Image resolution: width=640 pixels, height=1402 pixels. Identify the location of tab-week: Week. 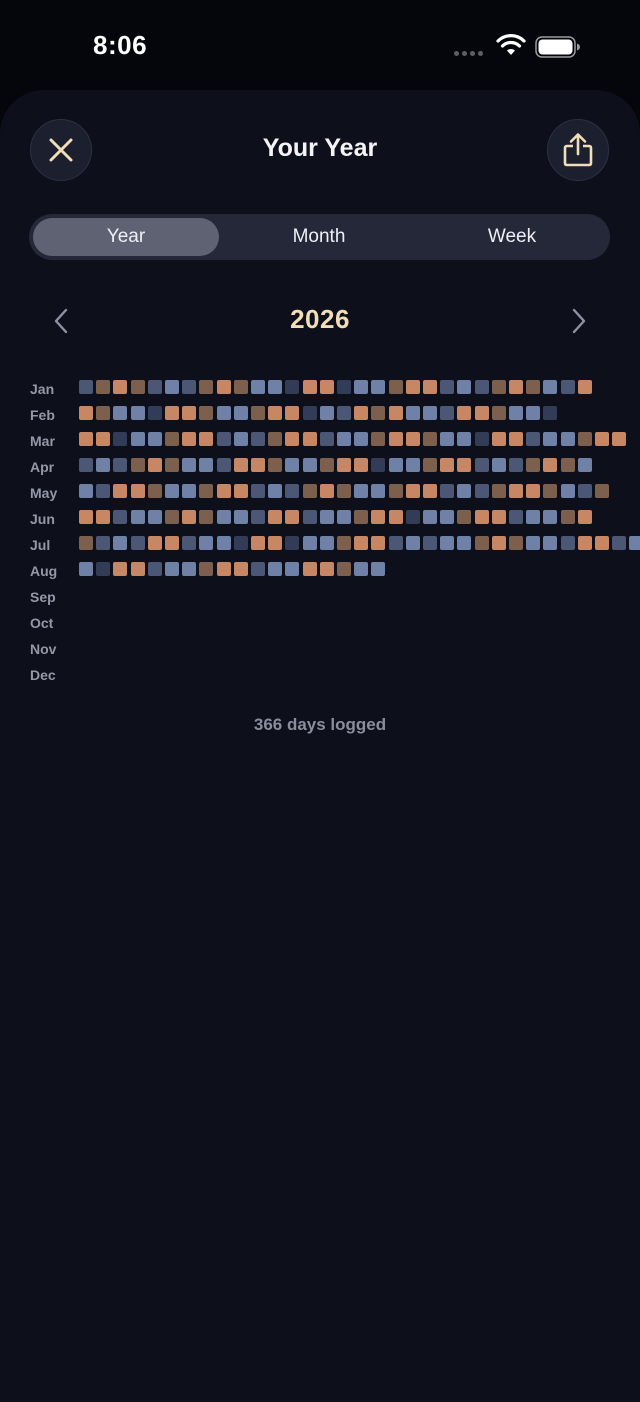
(512, 237).